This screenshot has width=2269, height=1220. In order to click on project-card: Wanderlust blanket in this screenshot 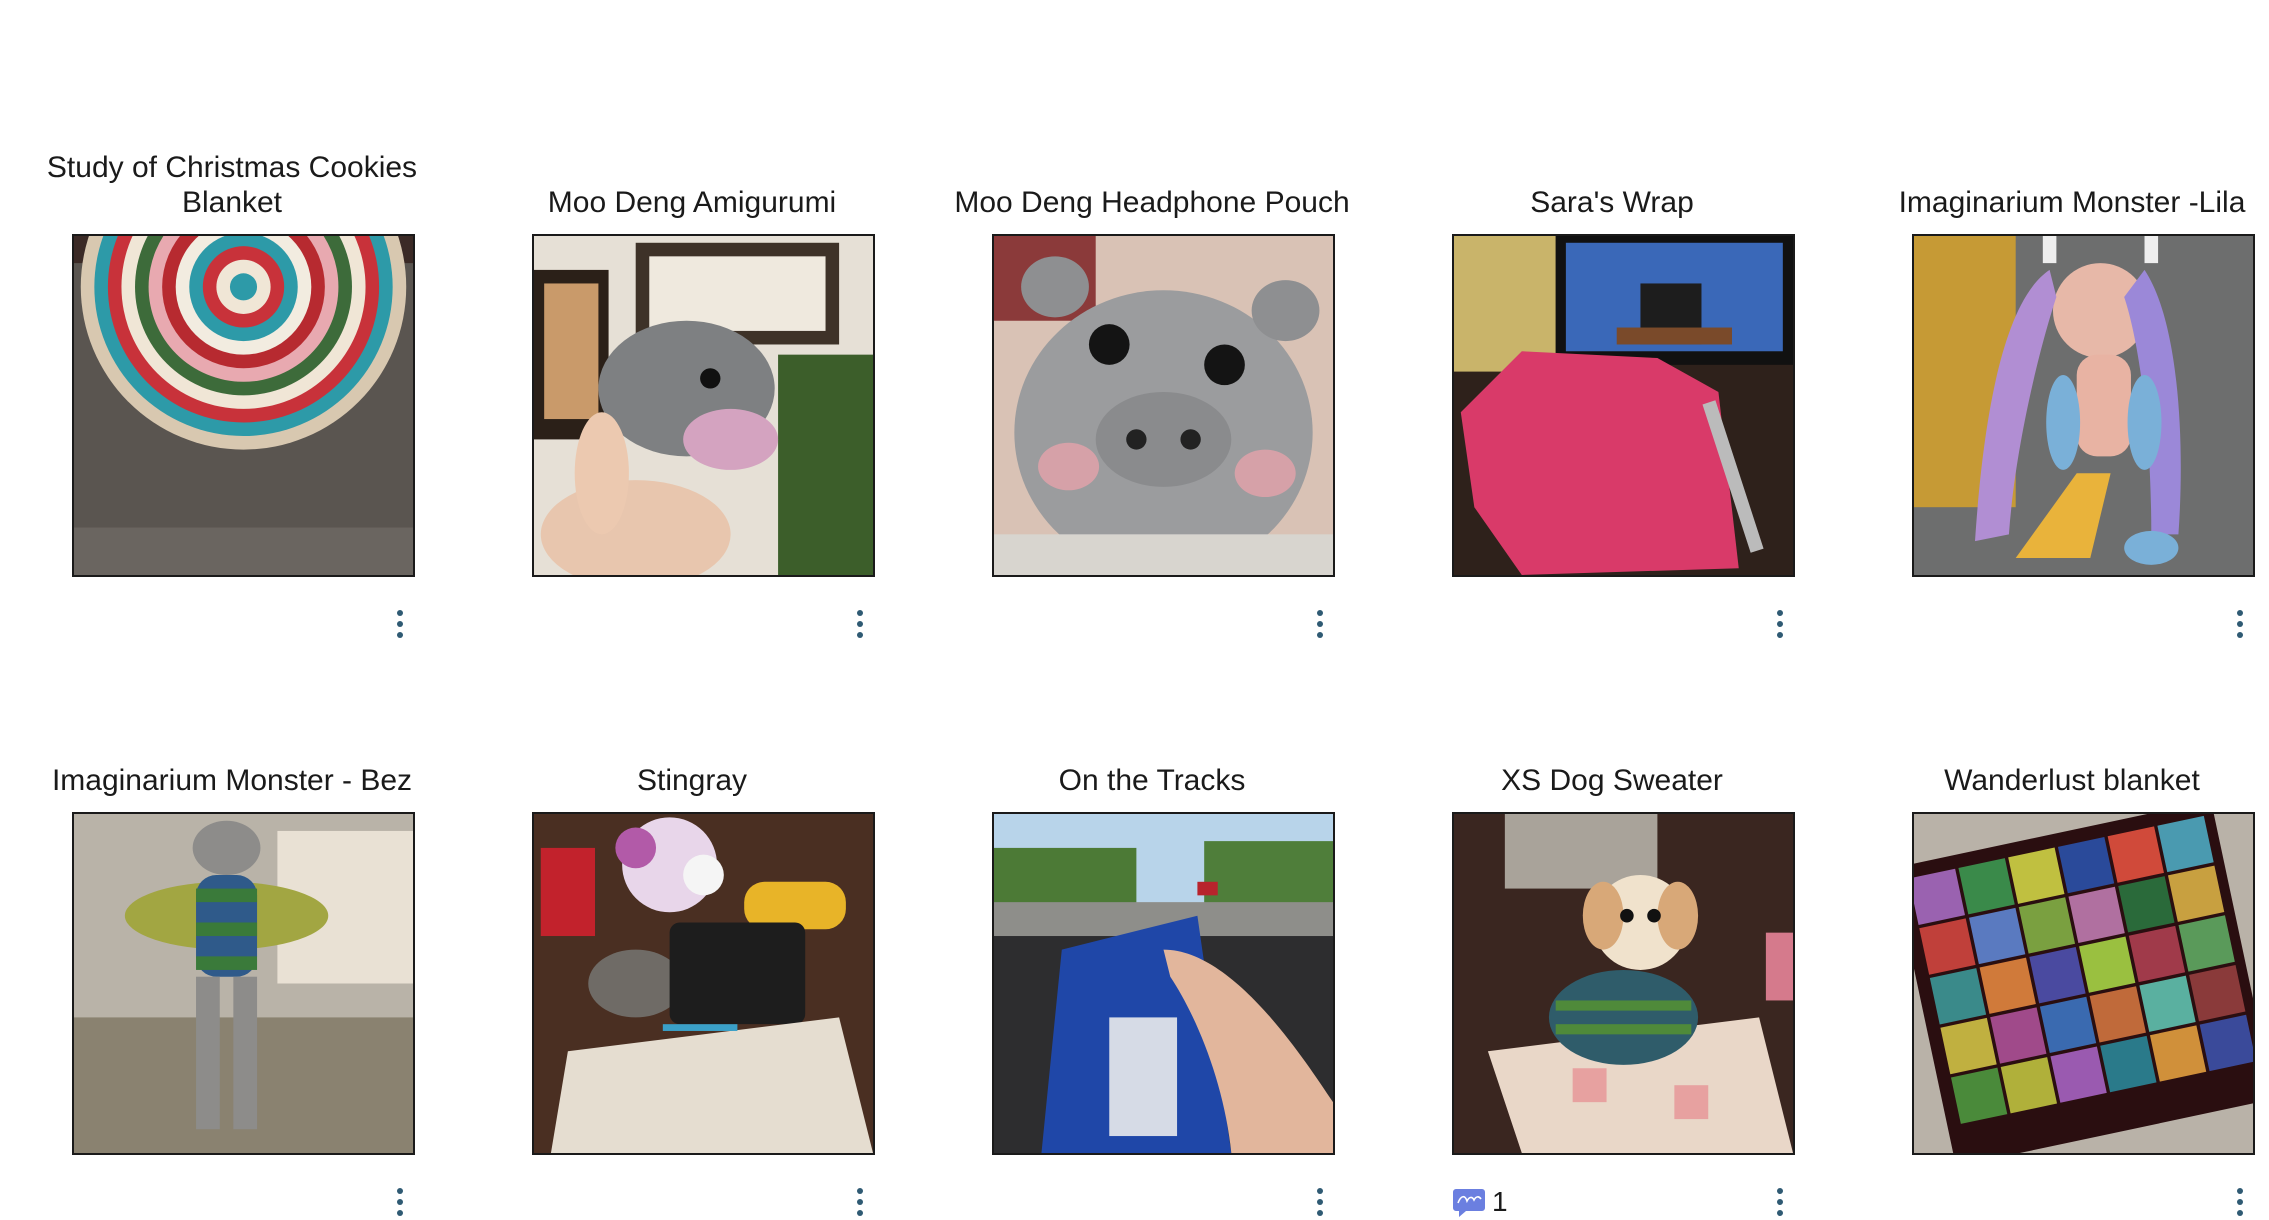, I will do `click(2060, 897)`.